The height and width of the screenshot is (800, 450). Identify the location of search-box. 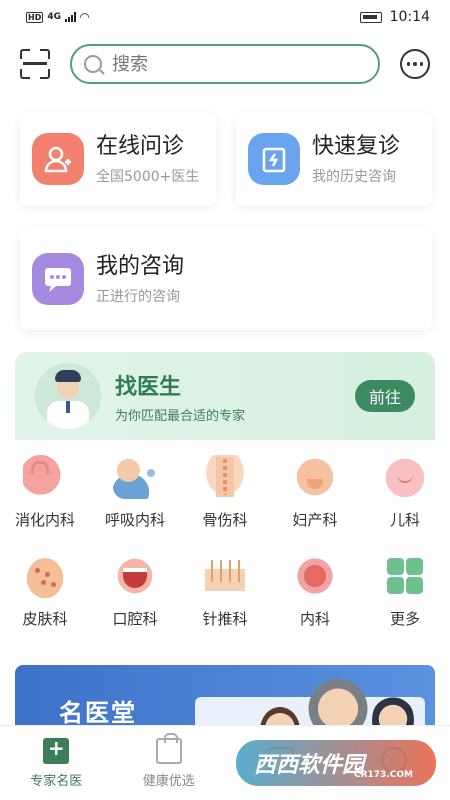
(225, 64).